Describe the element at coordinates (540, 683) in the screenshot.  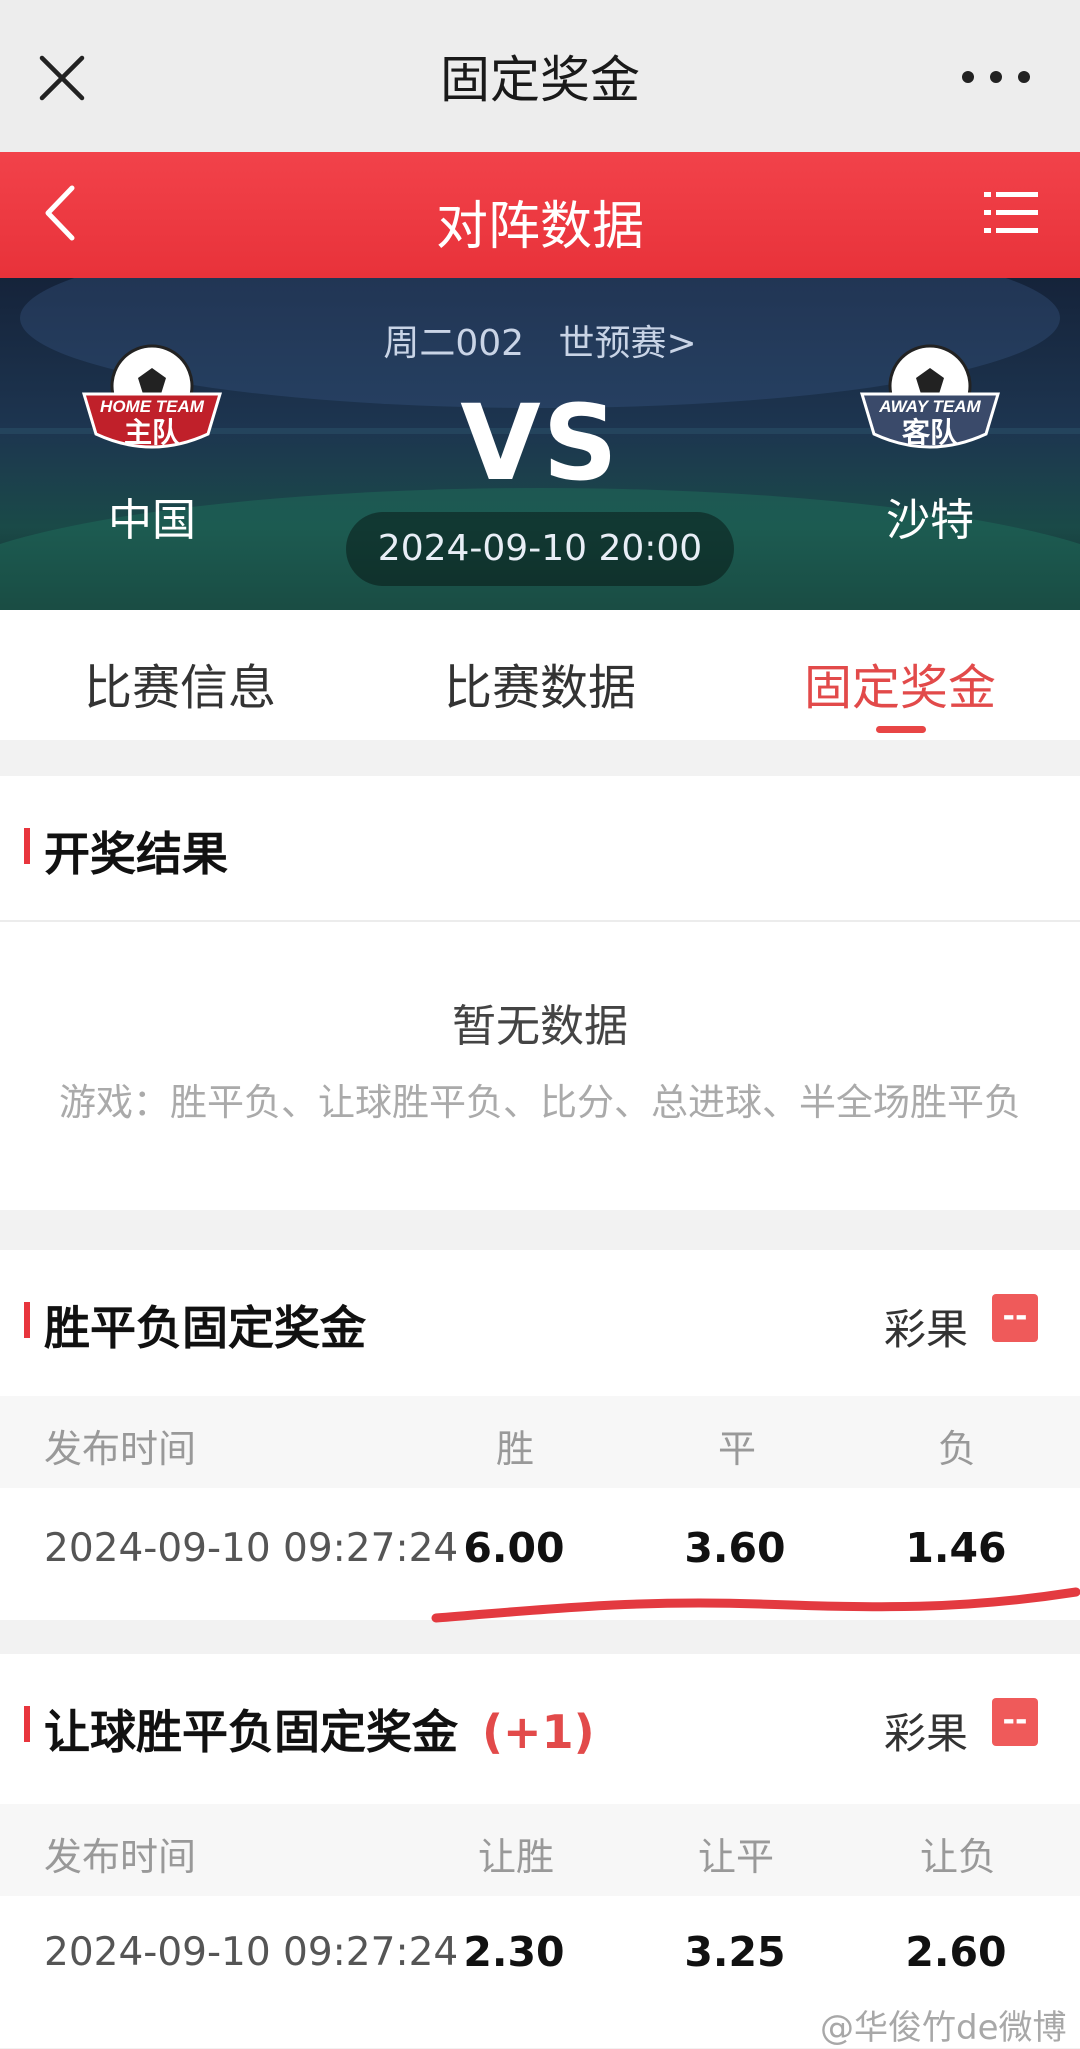
I see `tab-match-data: 比赛数据` at that location.